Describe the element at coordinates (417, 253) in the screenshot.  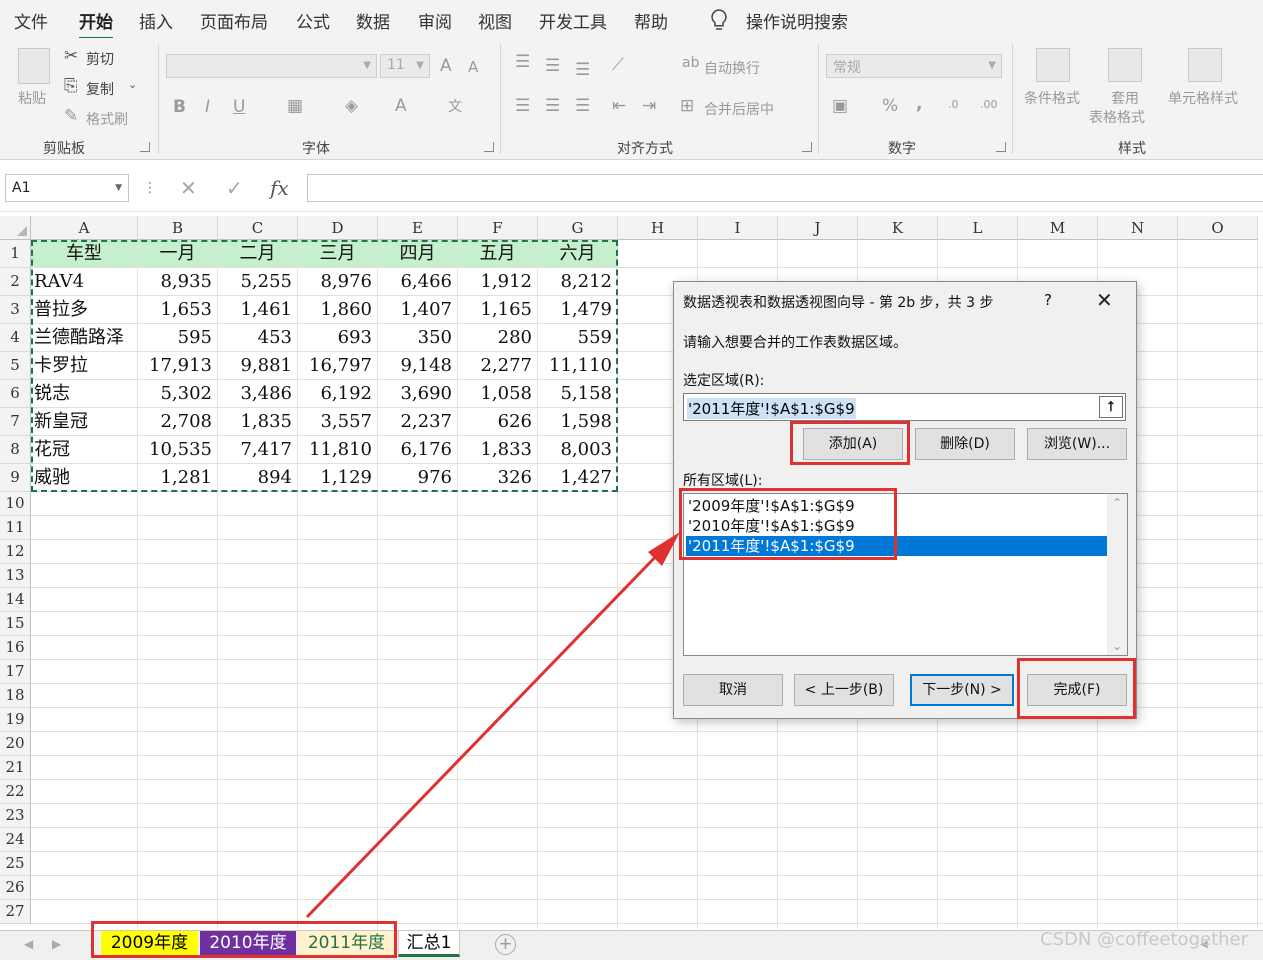
I see `table-header-cell: 四月` at that location.